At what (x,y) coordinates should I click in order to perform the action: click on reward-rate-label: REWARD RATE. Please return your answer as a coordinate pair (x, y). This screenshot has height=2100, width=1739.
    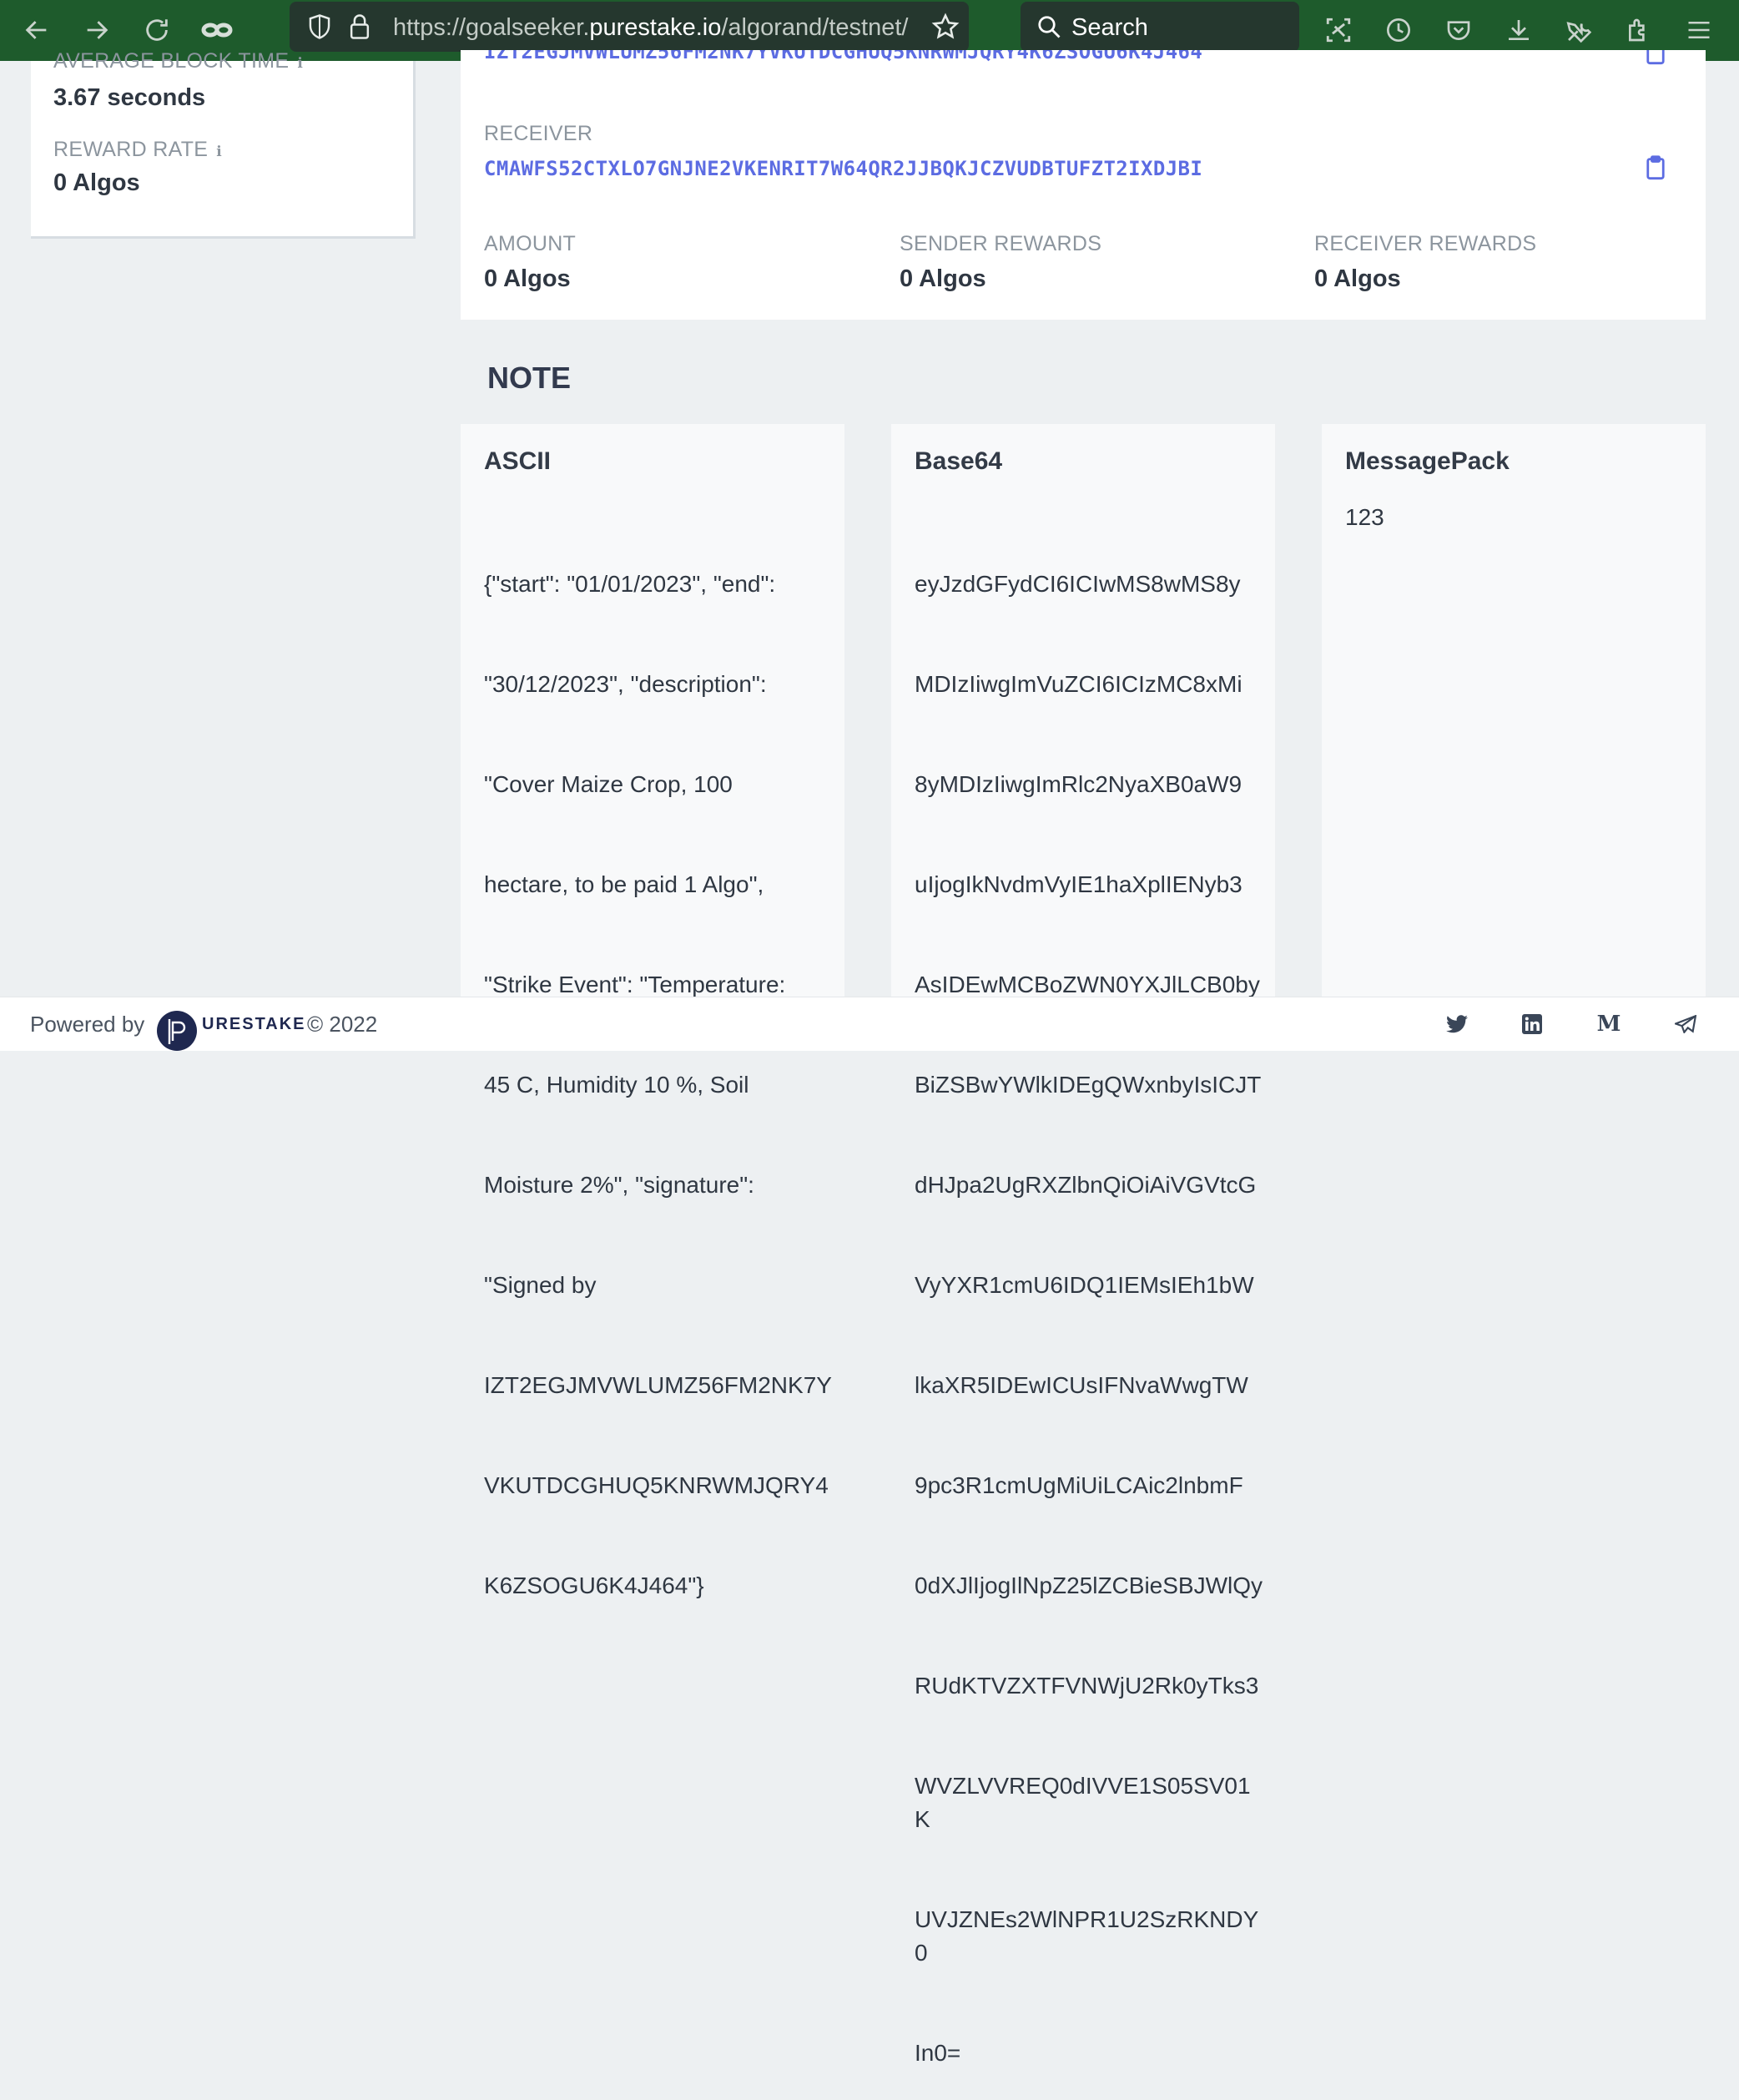
    Looking at the image, I should click on (131, 149).